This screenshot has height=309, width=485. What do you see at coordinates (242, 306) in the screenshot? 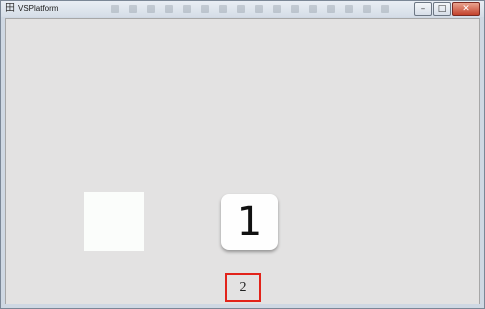
I see `window-bottom-edge` at bounding box center [242, 306].